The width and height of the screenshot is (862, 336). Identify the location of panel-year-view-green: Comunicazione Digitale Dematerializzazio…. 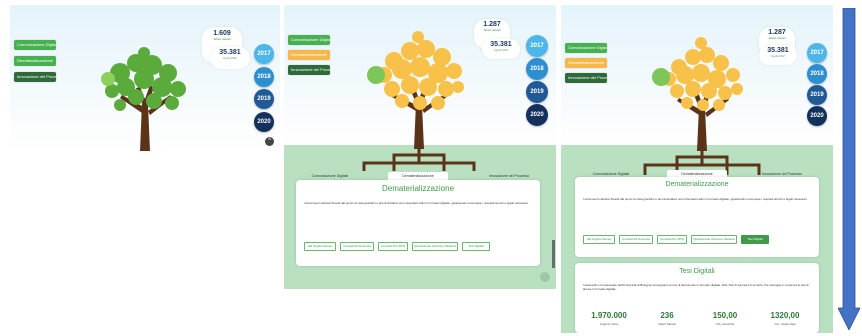
(145, 78).